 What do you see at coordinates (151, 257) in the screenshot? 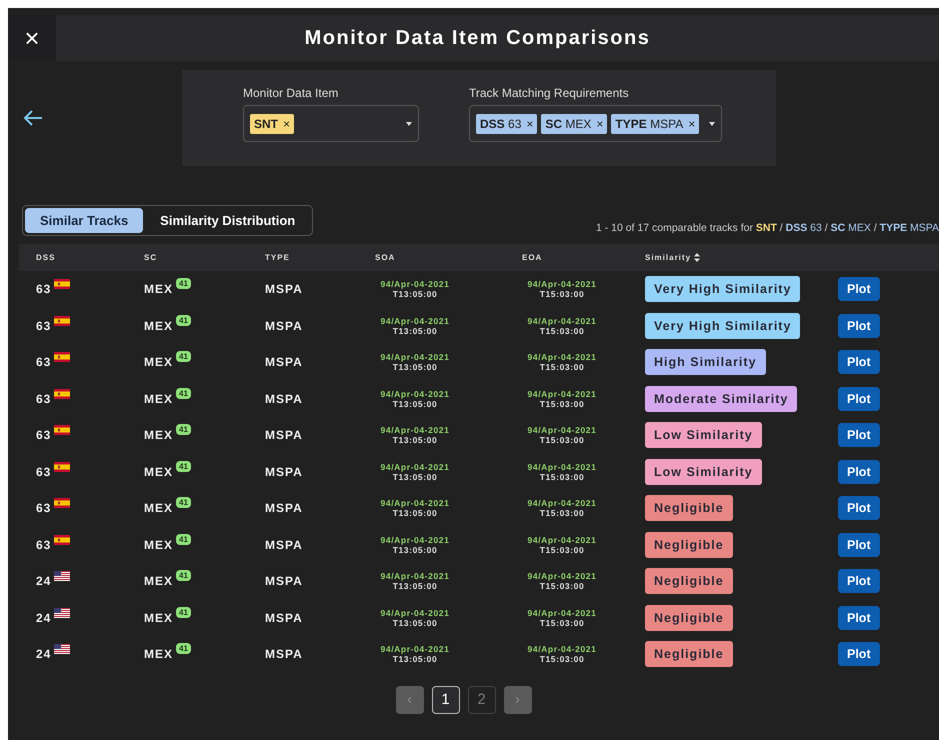
I see `column-header: SC` at bounding box center [151, 257].